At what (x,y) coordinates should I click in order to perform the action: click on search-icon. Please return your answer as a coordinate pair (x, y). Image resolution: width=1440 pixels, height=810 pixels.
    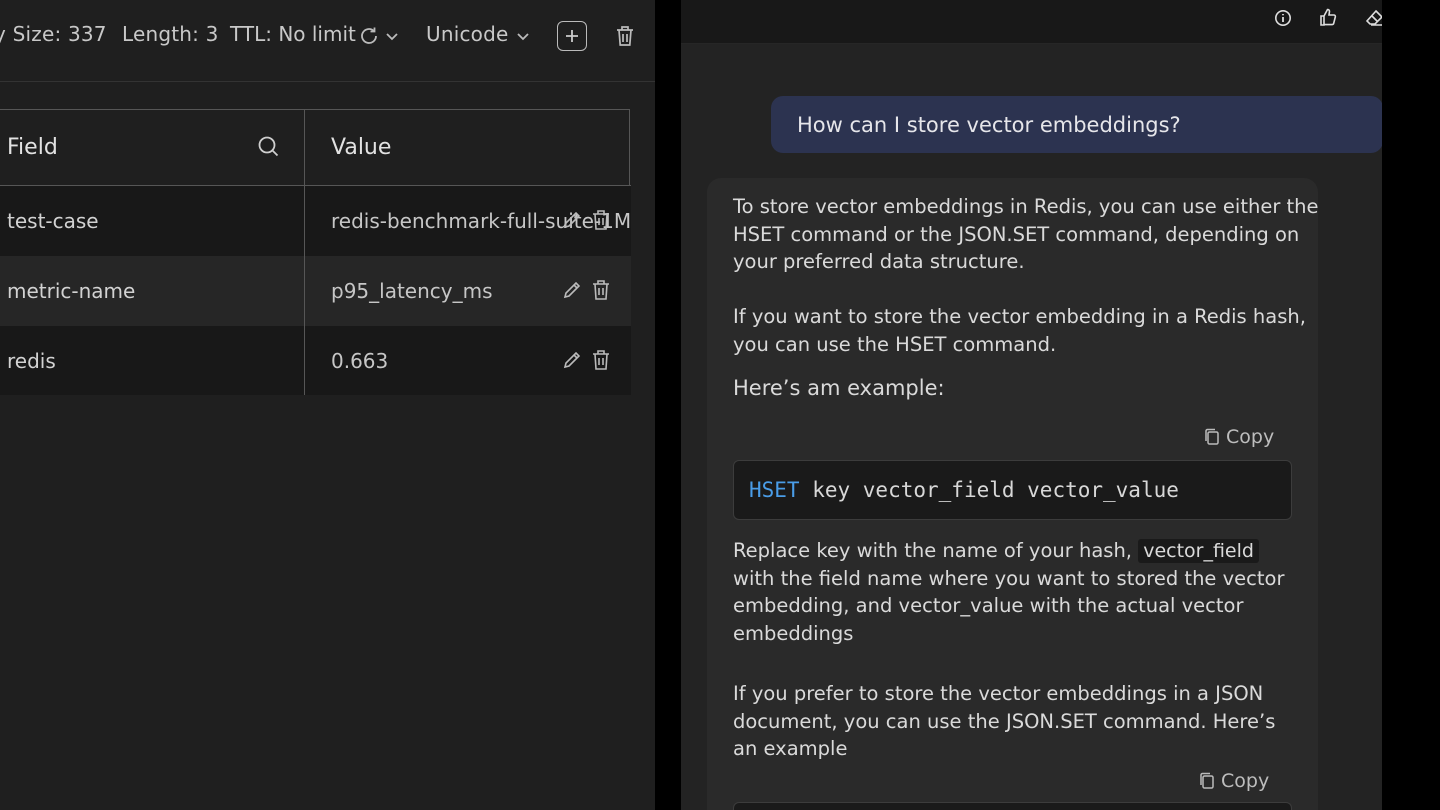
    Looking at the image, I should click on (269, 150).